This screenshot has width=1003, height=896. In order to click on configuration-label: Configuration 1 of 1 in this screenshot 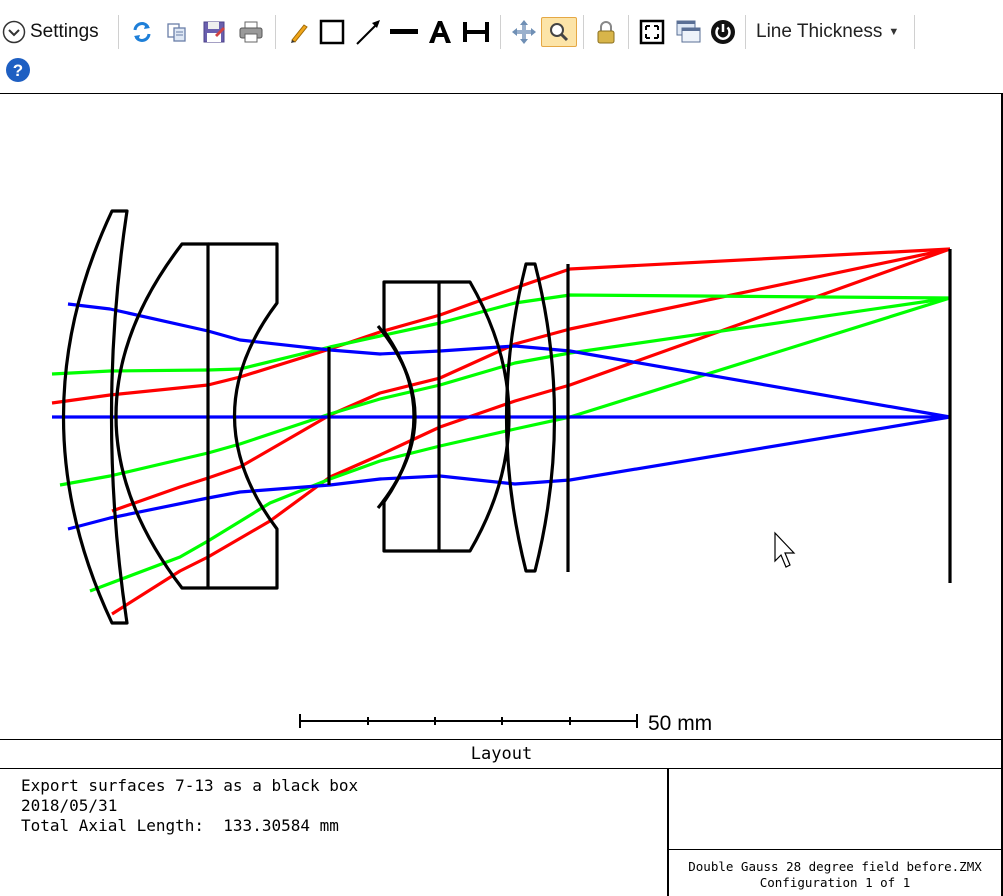, I will do `click(835, 882)`.